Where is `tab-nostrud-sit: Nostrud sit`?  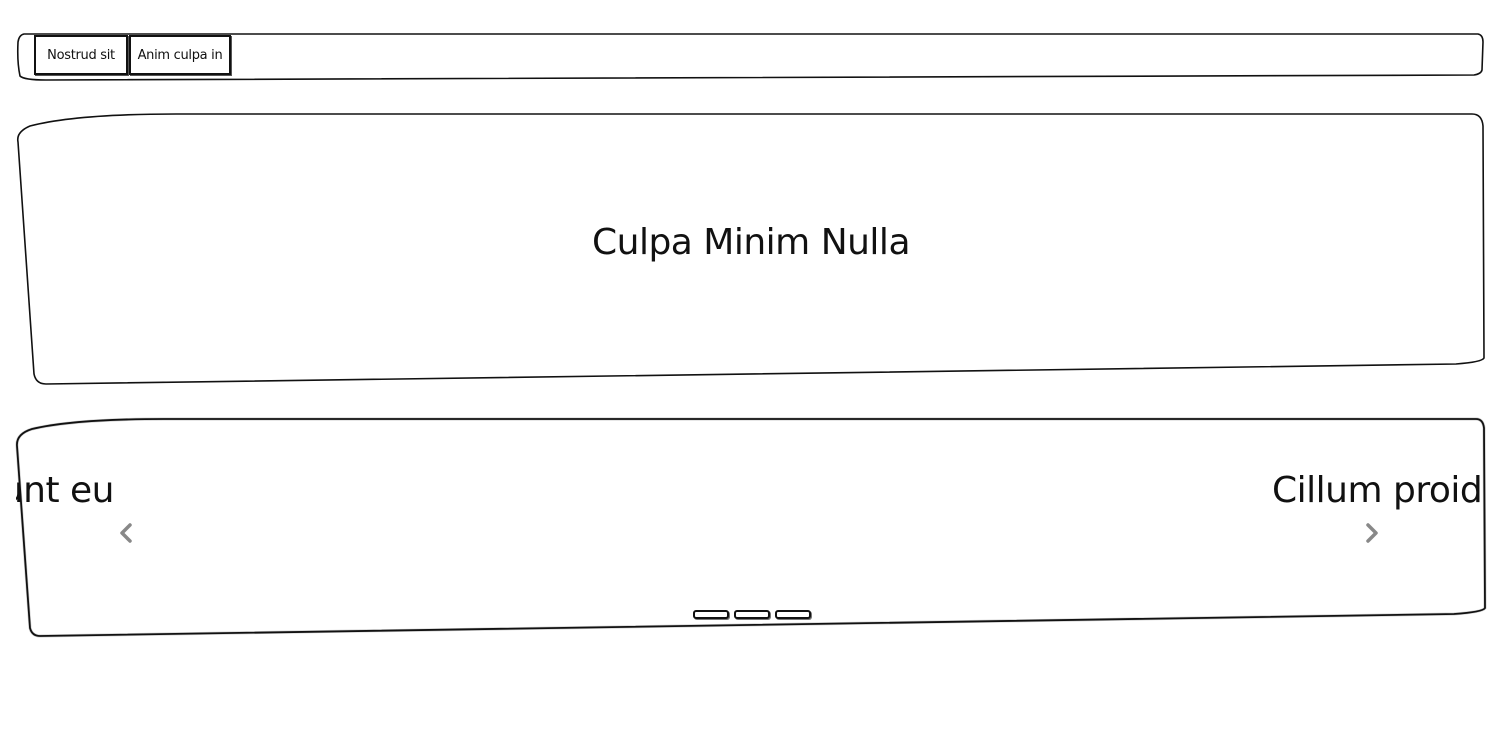 tab-nostrud-sit: Nostrud sit is located at coordinates (81, 55).